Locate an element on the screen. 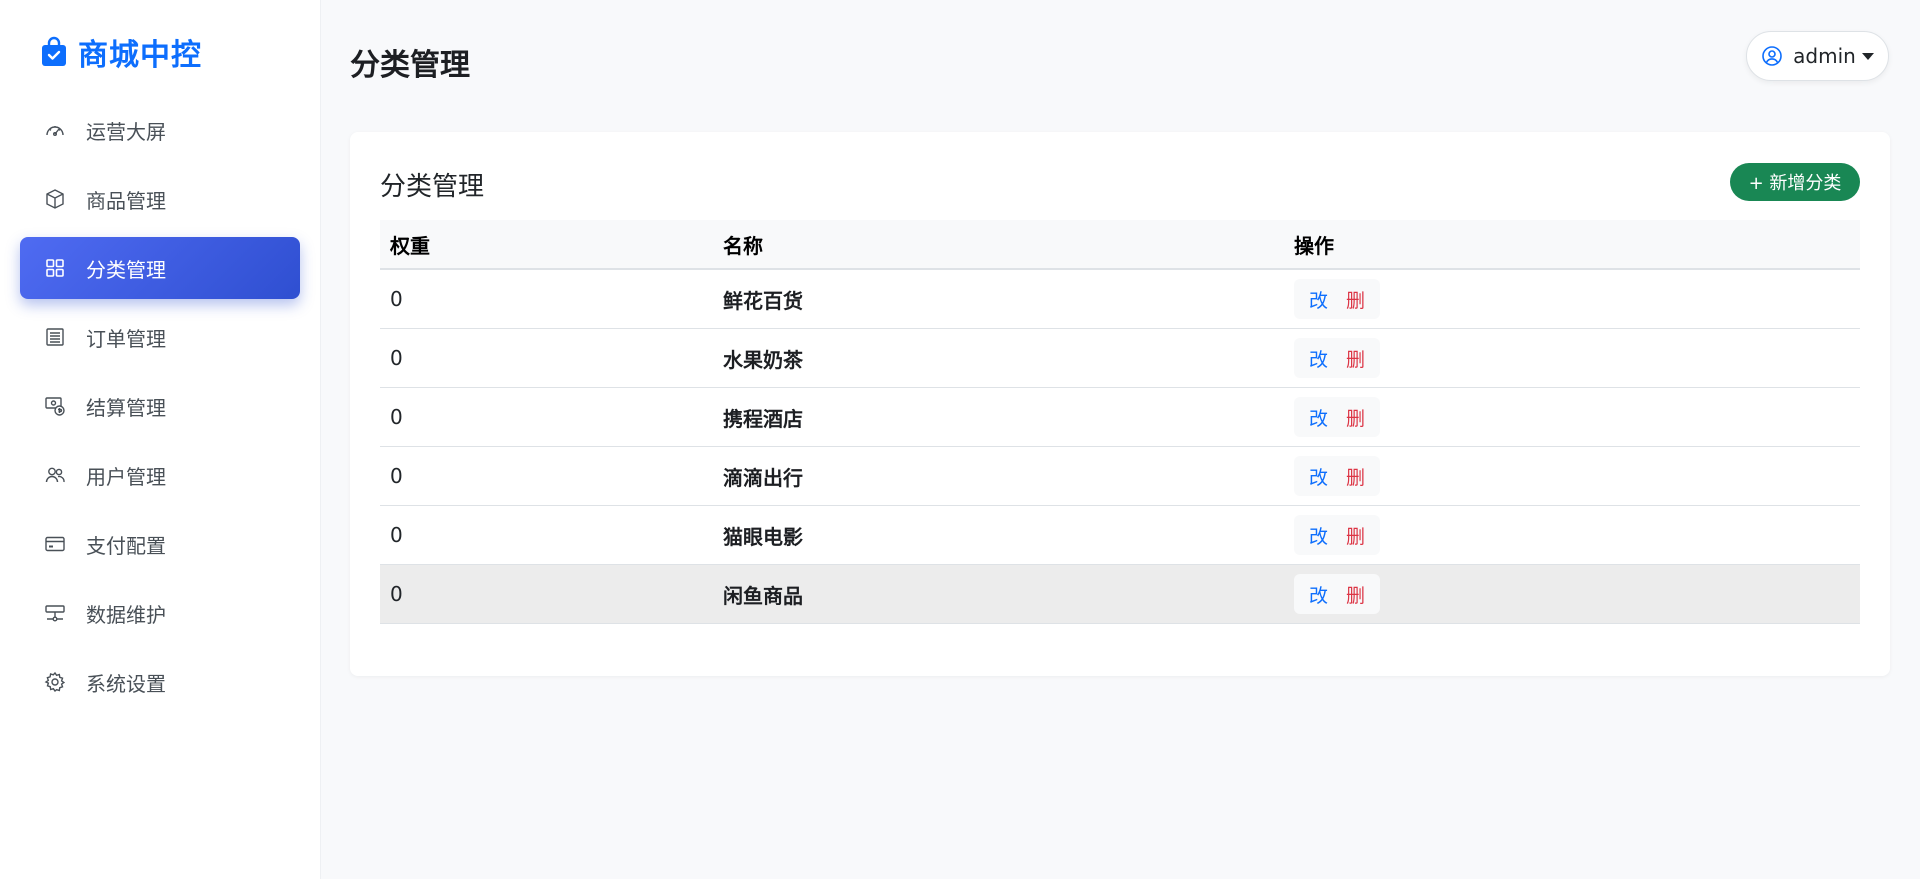 The width and height of the screenshot is (1920, 879). sidebar-item-label: 订单管理 is located at coordinates (126, 338).